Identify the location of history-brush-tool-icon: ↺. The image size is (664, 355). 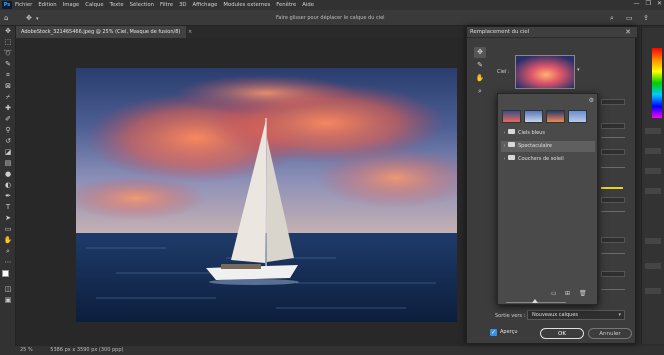
(8, 141).